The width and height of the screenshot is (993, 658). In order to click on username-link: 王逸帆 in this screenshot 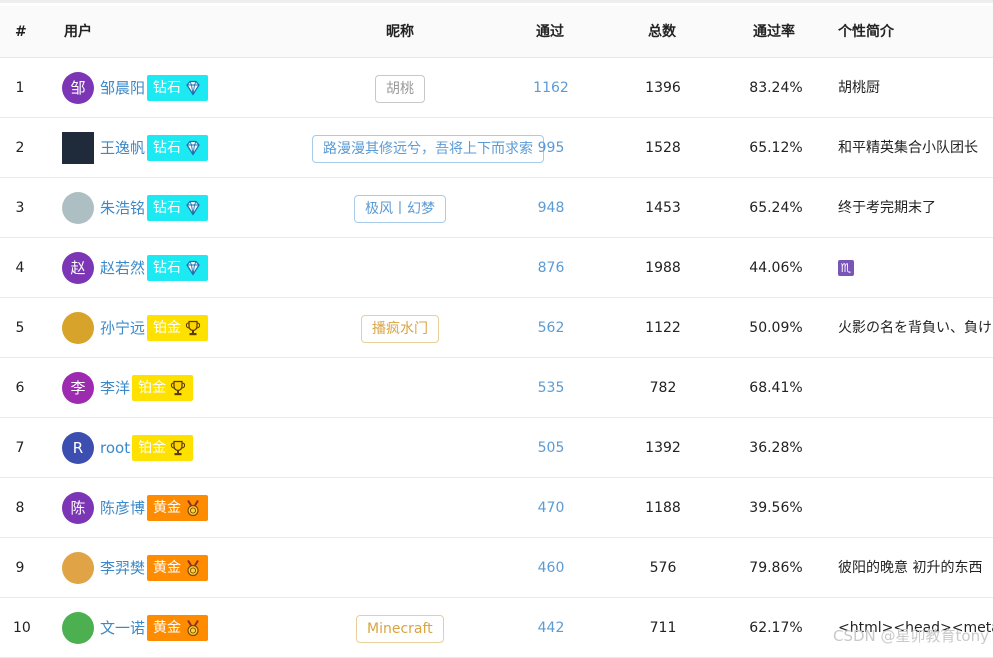, I will do `click(122, 148)`.